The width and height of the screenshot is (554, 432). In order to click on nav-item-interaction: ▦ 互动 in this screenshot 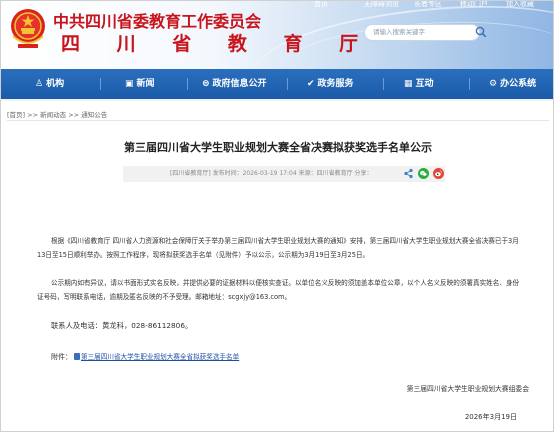, I will do `click(419, 84)`.